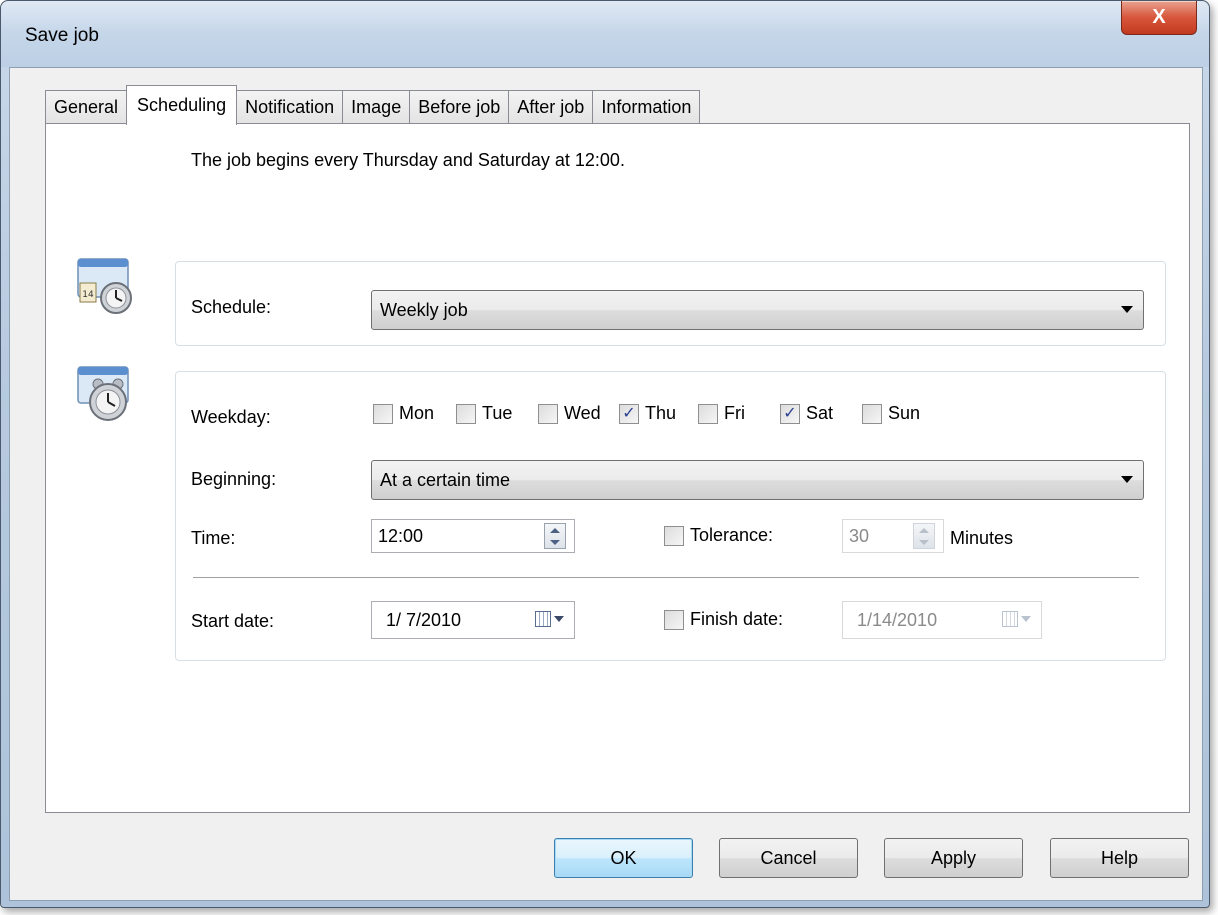 Image resolution: width=1218 pixels, height=915 pixels. I want to click on weekday-sat-label: Sat, so click(820, 413).